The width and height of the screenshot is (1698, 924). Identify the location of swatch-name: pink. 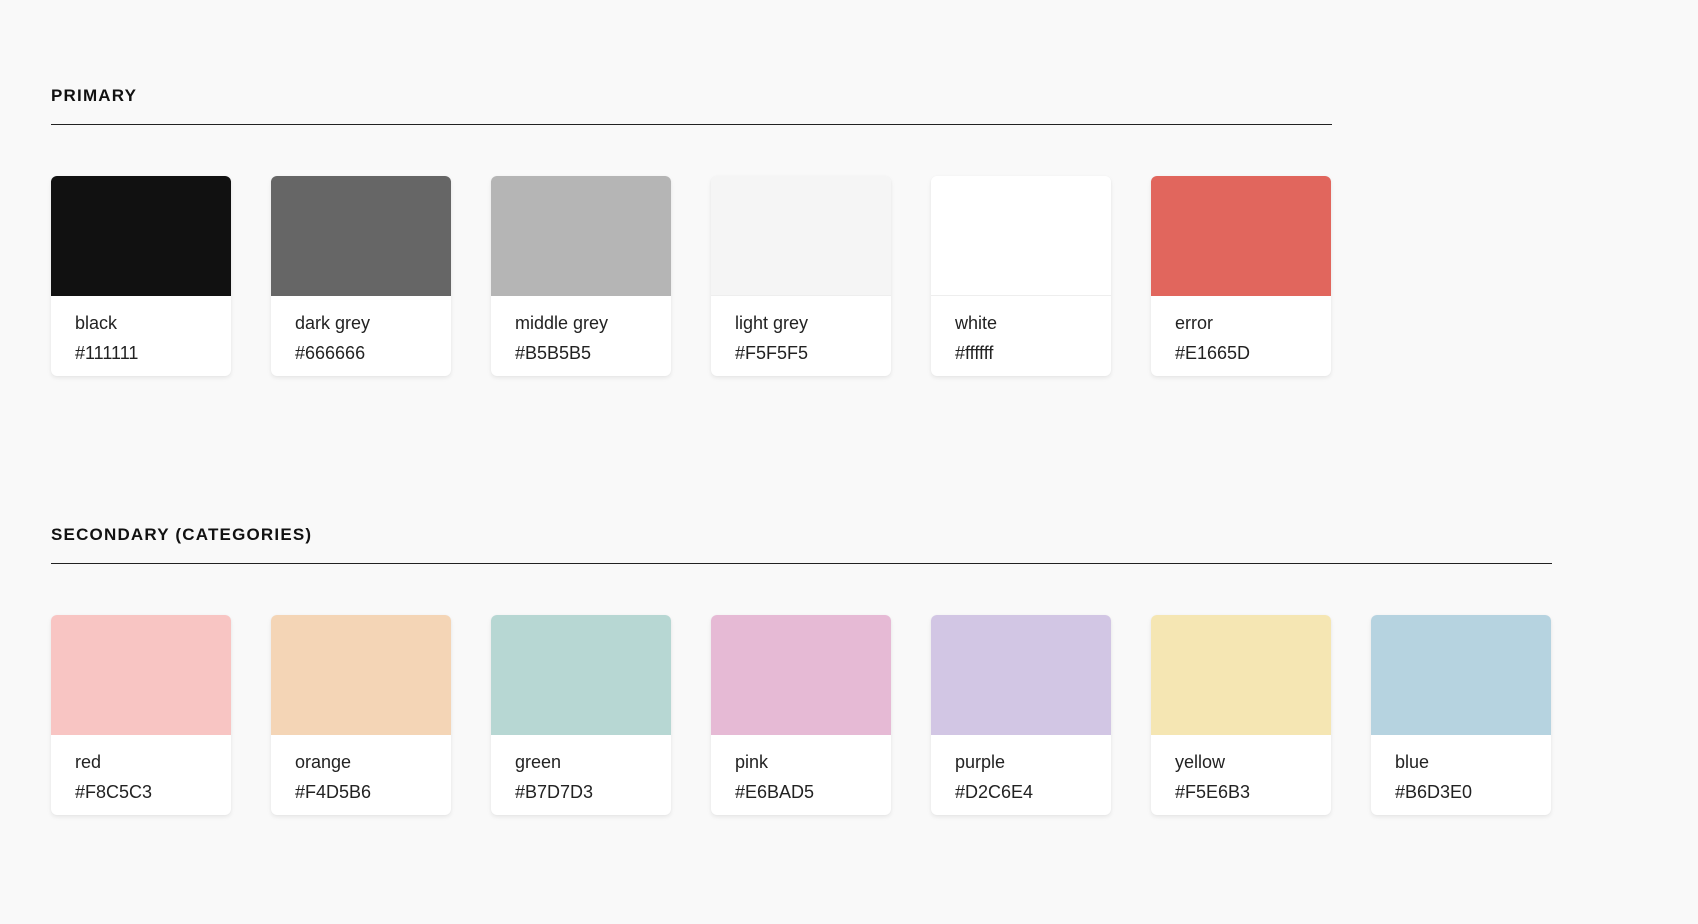
(752, 762).